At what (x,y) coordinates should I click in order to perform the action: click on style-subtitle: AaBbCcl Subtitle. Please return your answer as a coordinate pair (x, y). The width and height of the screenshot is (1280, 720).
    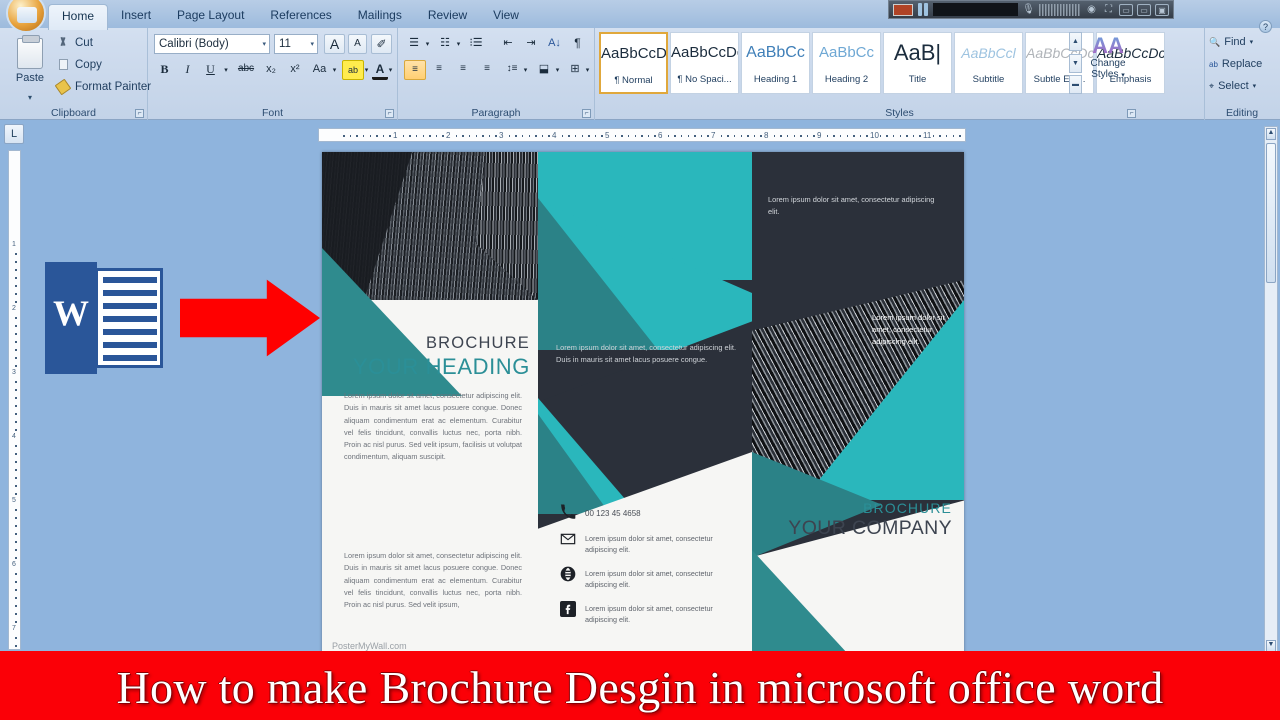
    Looking at the image, I should click on (988, 63).